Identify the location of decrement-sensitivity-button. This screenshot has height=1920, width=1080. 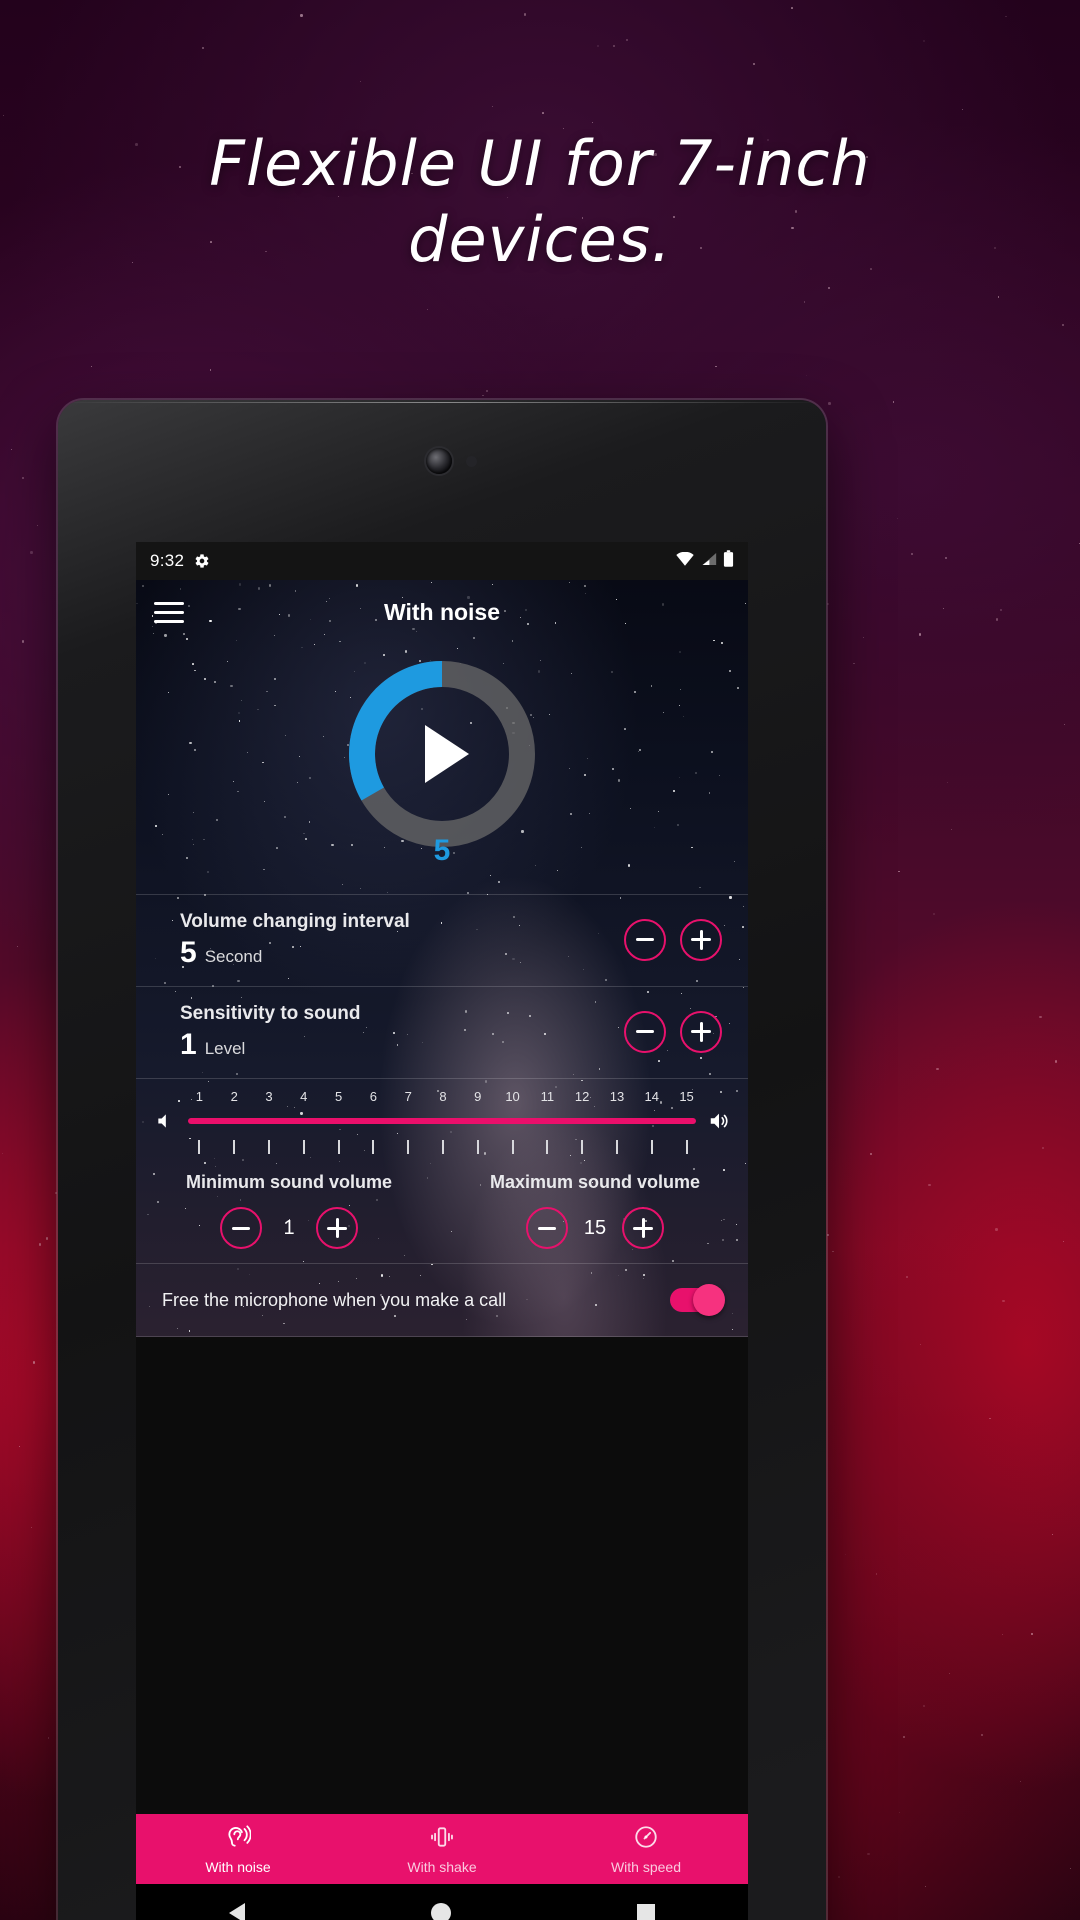
(645, 1031).